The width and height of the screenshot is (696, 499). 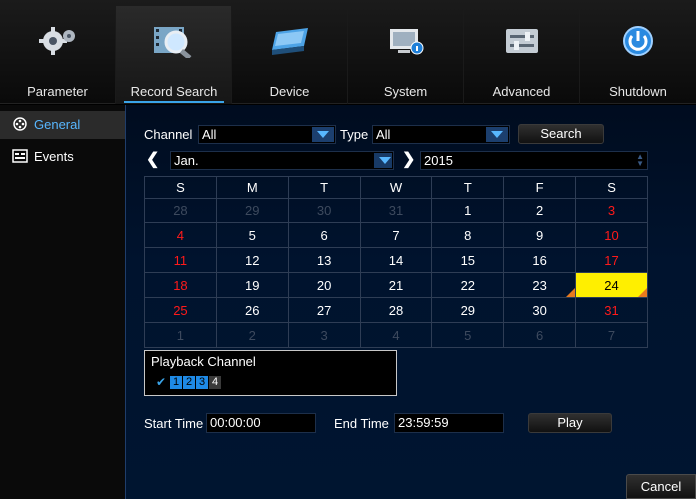 I want to click on end-time-input: 23:59:59, so click(x=449, y=423).